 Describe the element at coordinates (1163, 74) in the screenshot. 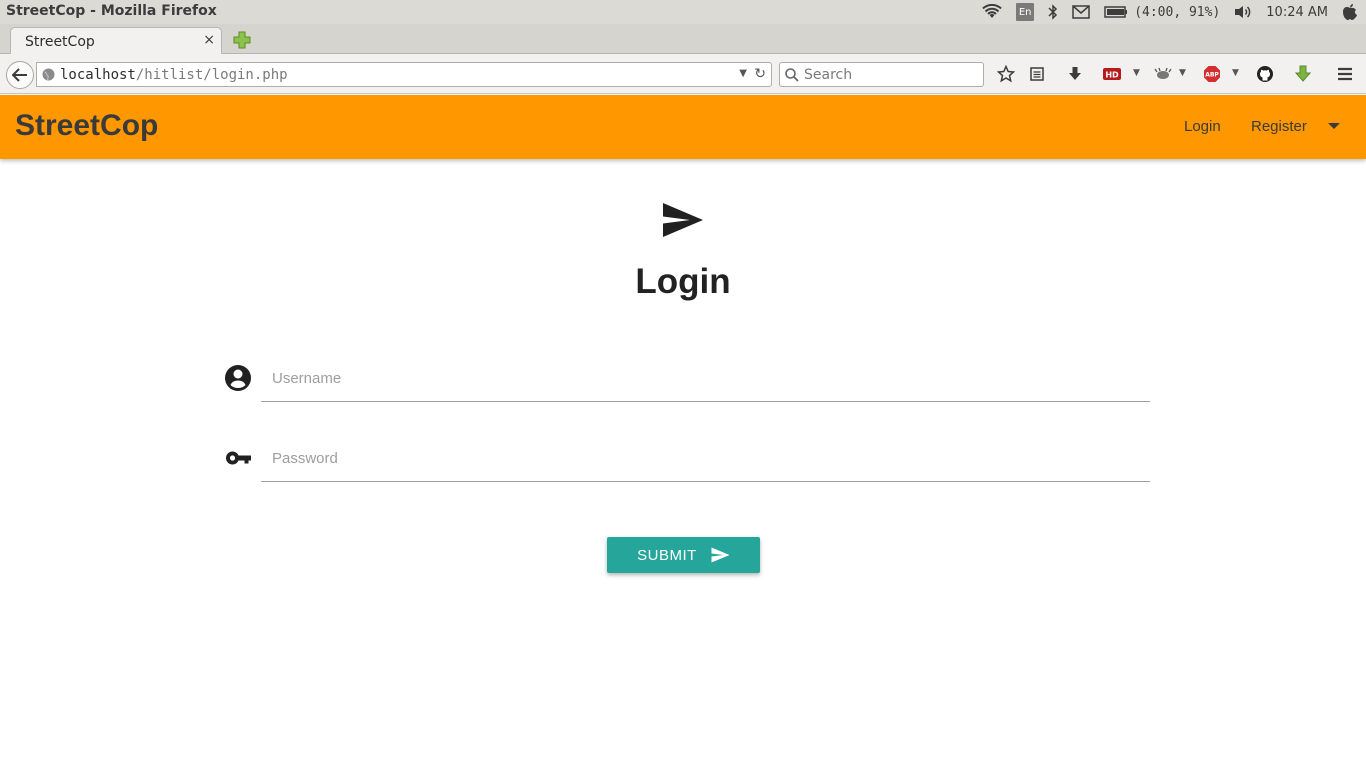

I see `greasemonkey-extension-icon` at that location.